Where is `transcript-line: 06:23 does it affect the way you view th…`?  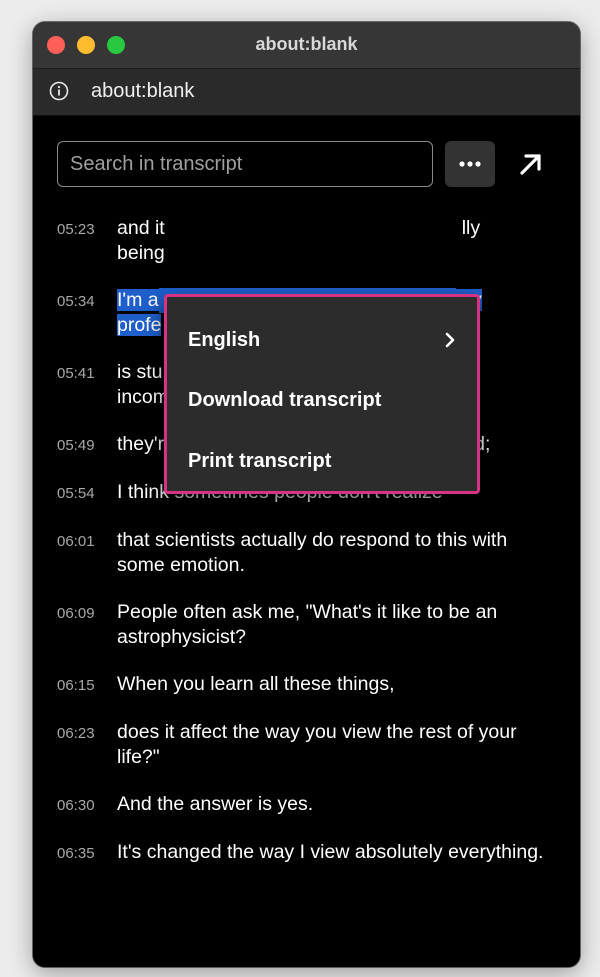 transcript-line: 06:23 does it affect the way you view th… is located at coordinates (306, 745).